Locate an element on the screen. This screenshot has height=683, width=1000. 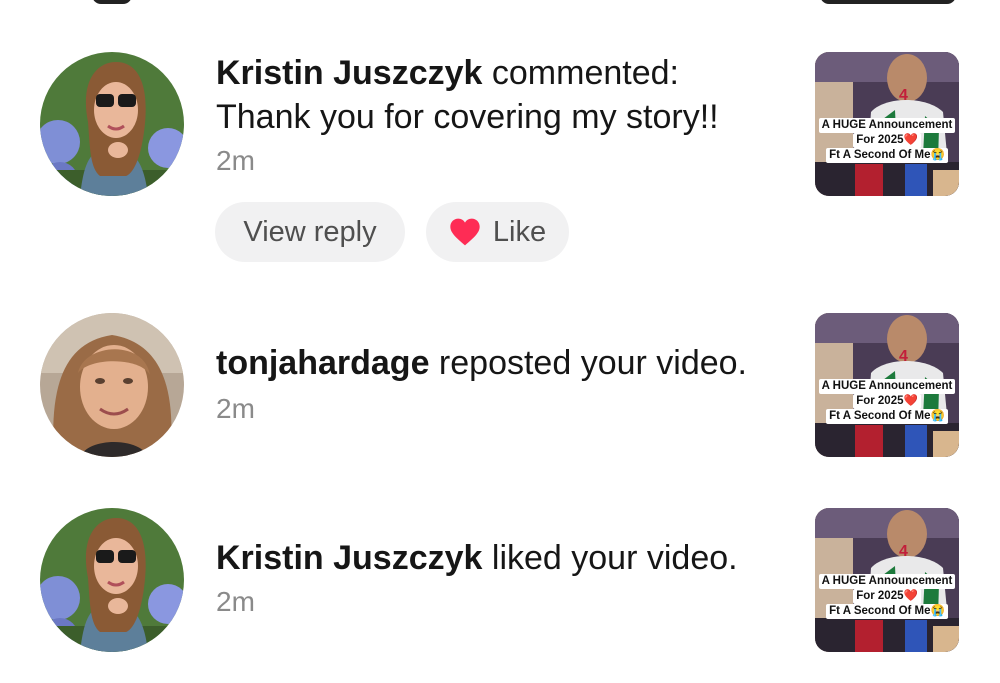
username: tonjahardage is located at coordinates (322, 363).